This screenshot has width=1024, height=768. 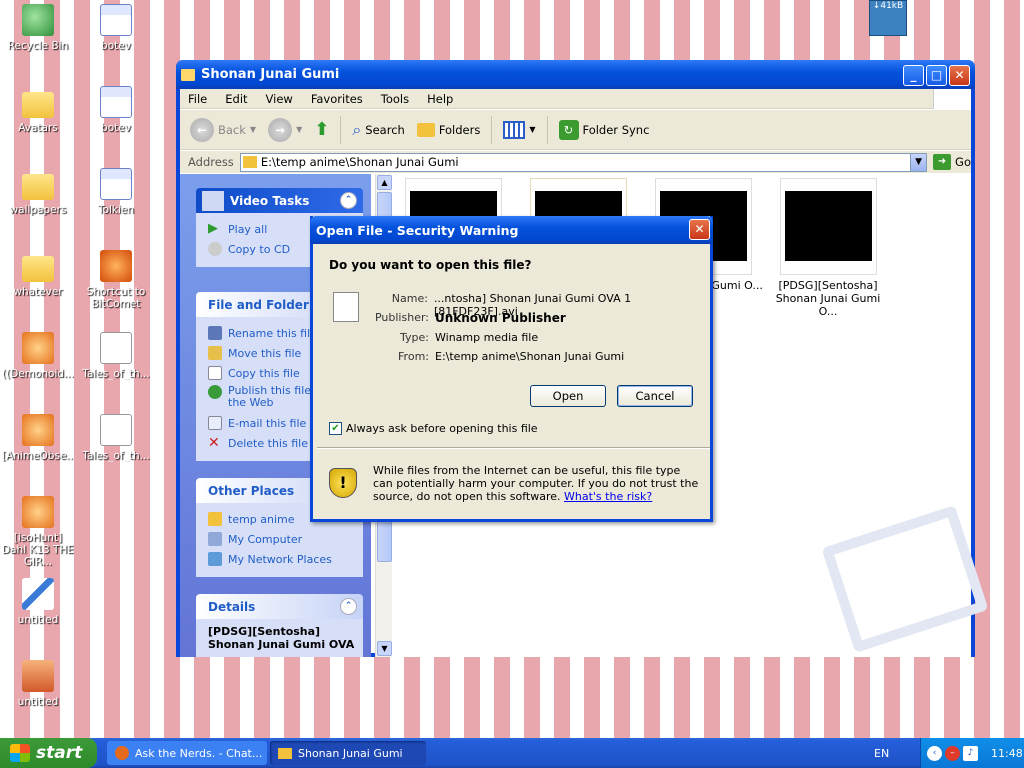 I want to click on desktop-icon-tolkien: Tolkien, so click(x=116, y=192).